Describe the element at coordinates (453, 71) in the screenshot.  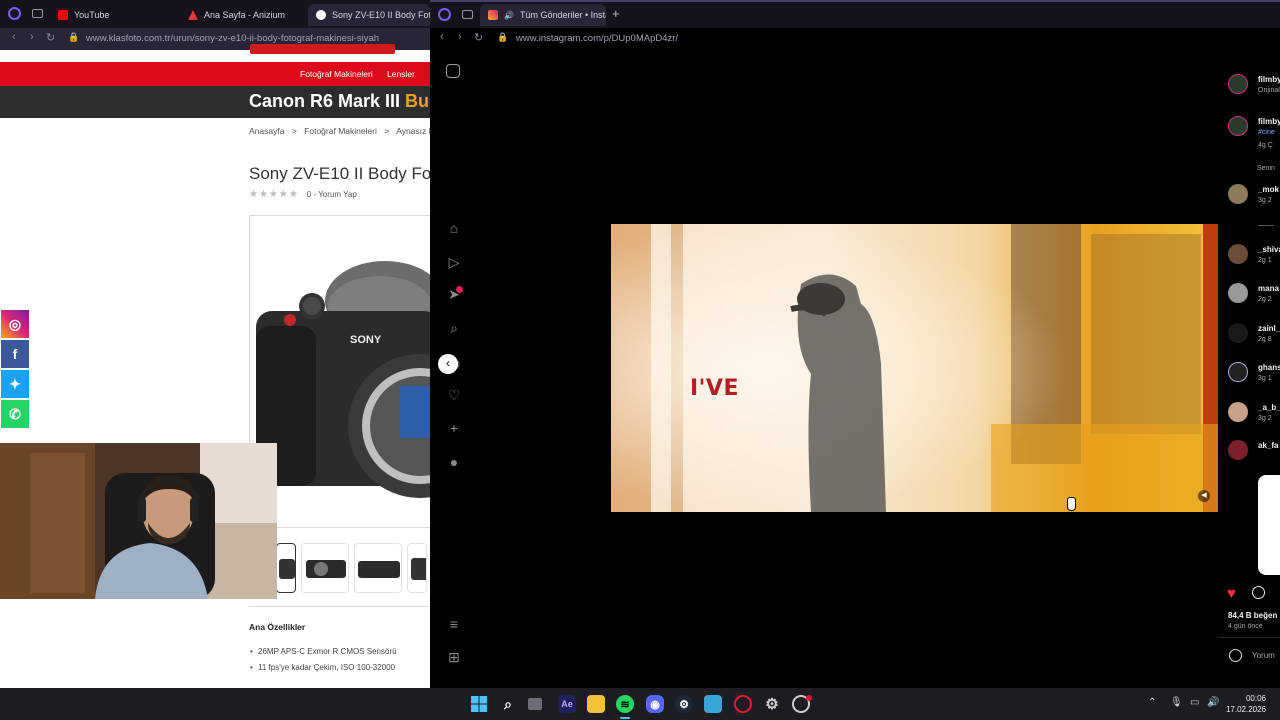
I see `instagram-logo-icon` at that location.